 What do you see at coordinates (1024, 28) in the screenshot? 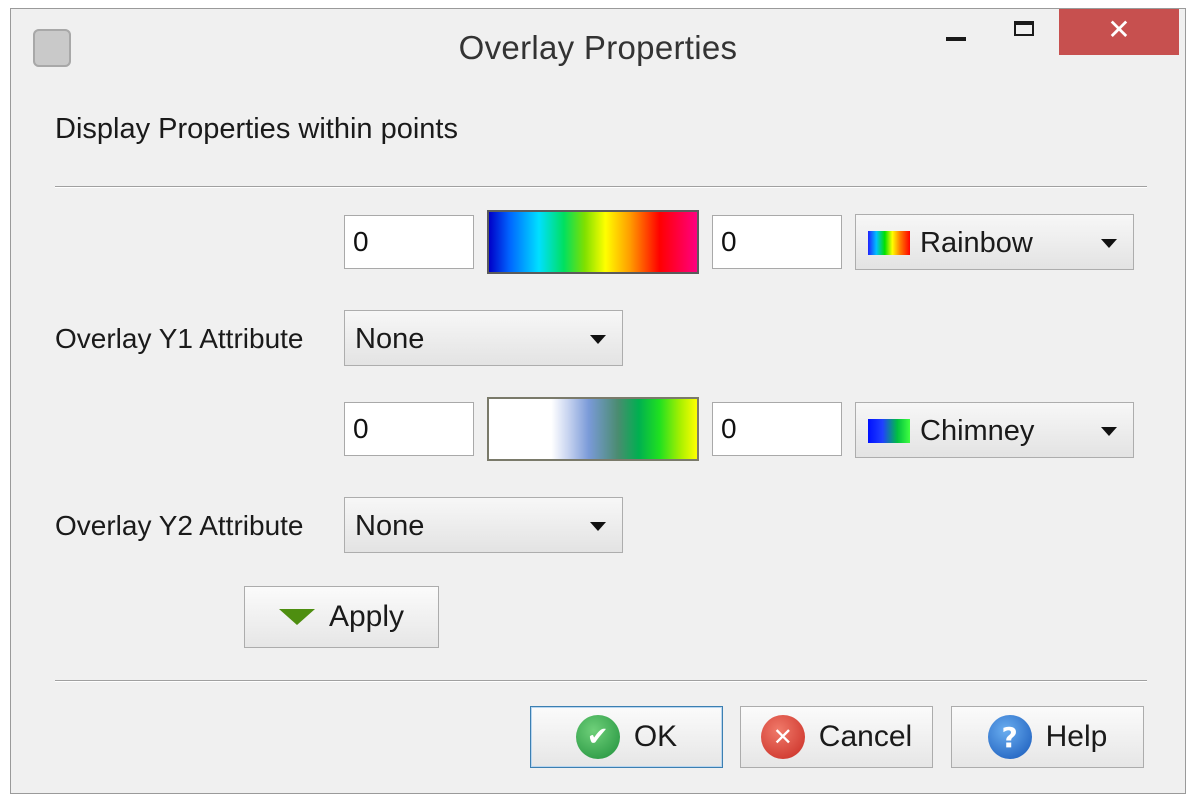
I see `maximize-icon` at bounding box center [1024, 28].